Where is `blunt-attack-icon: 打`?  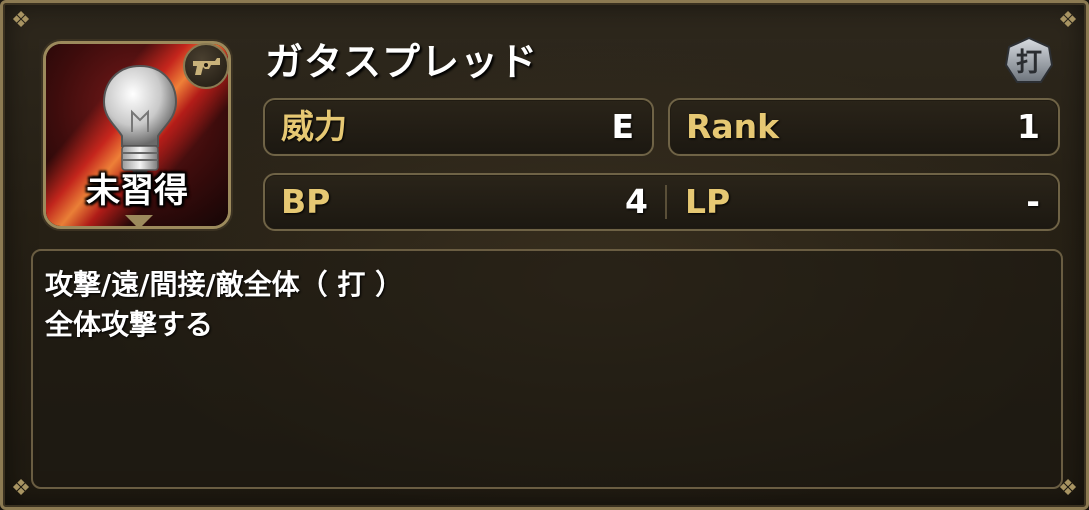 blunt-attack-icon: 打 is located at coordinates (1029, 61).